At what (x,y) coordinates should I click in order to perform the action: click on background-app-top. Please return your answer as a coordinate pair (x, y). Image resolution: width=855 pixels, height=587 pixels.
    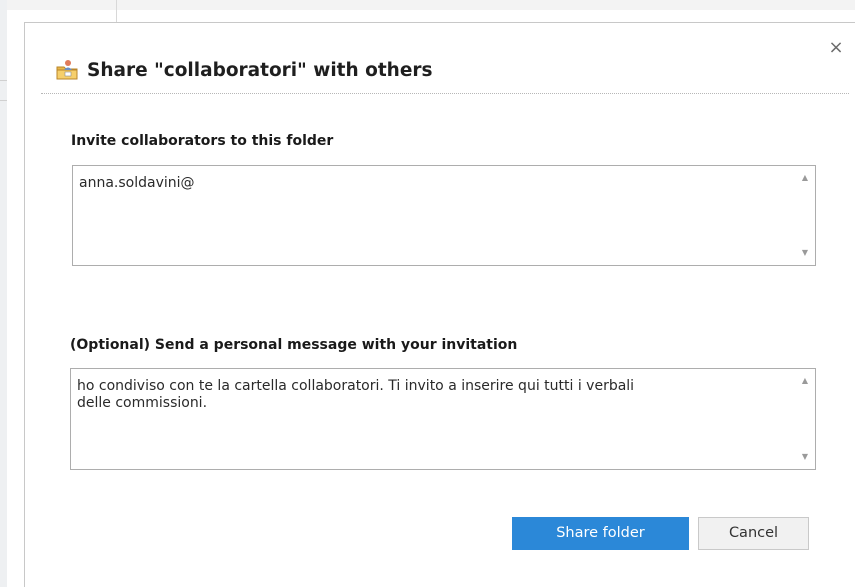
    Looking at the image, I should click on (427, 5).